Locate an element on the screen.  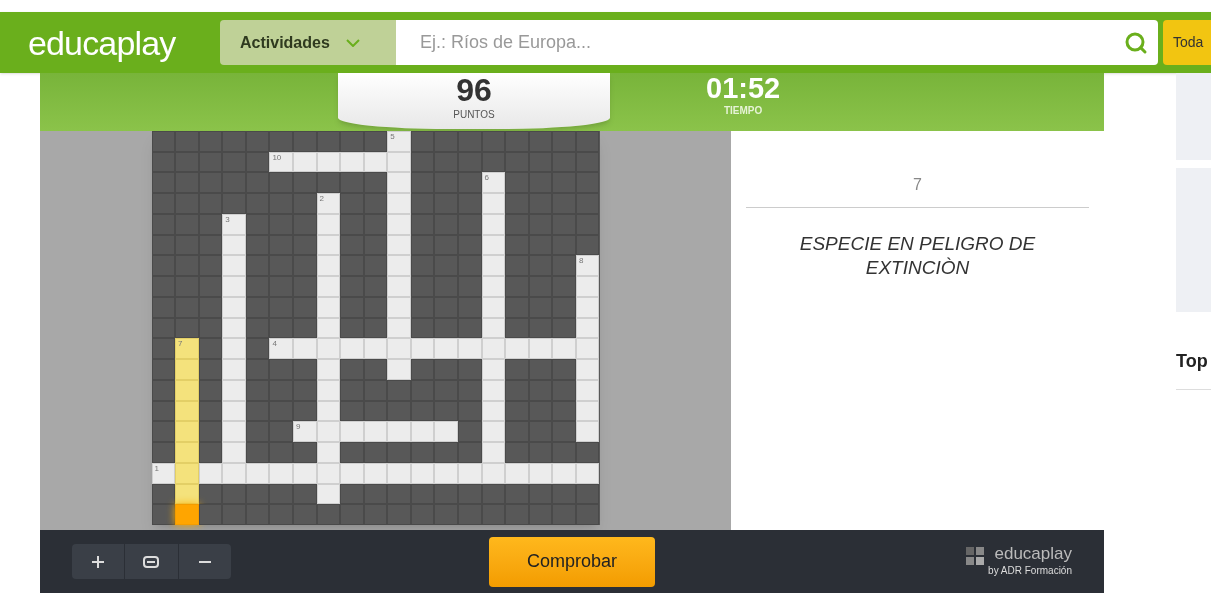
crossword-cell: 4 is located at coordinates (281, 349).